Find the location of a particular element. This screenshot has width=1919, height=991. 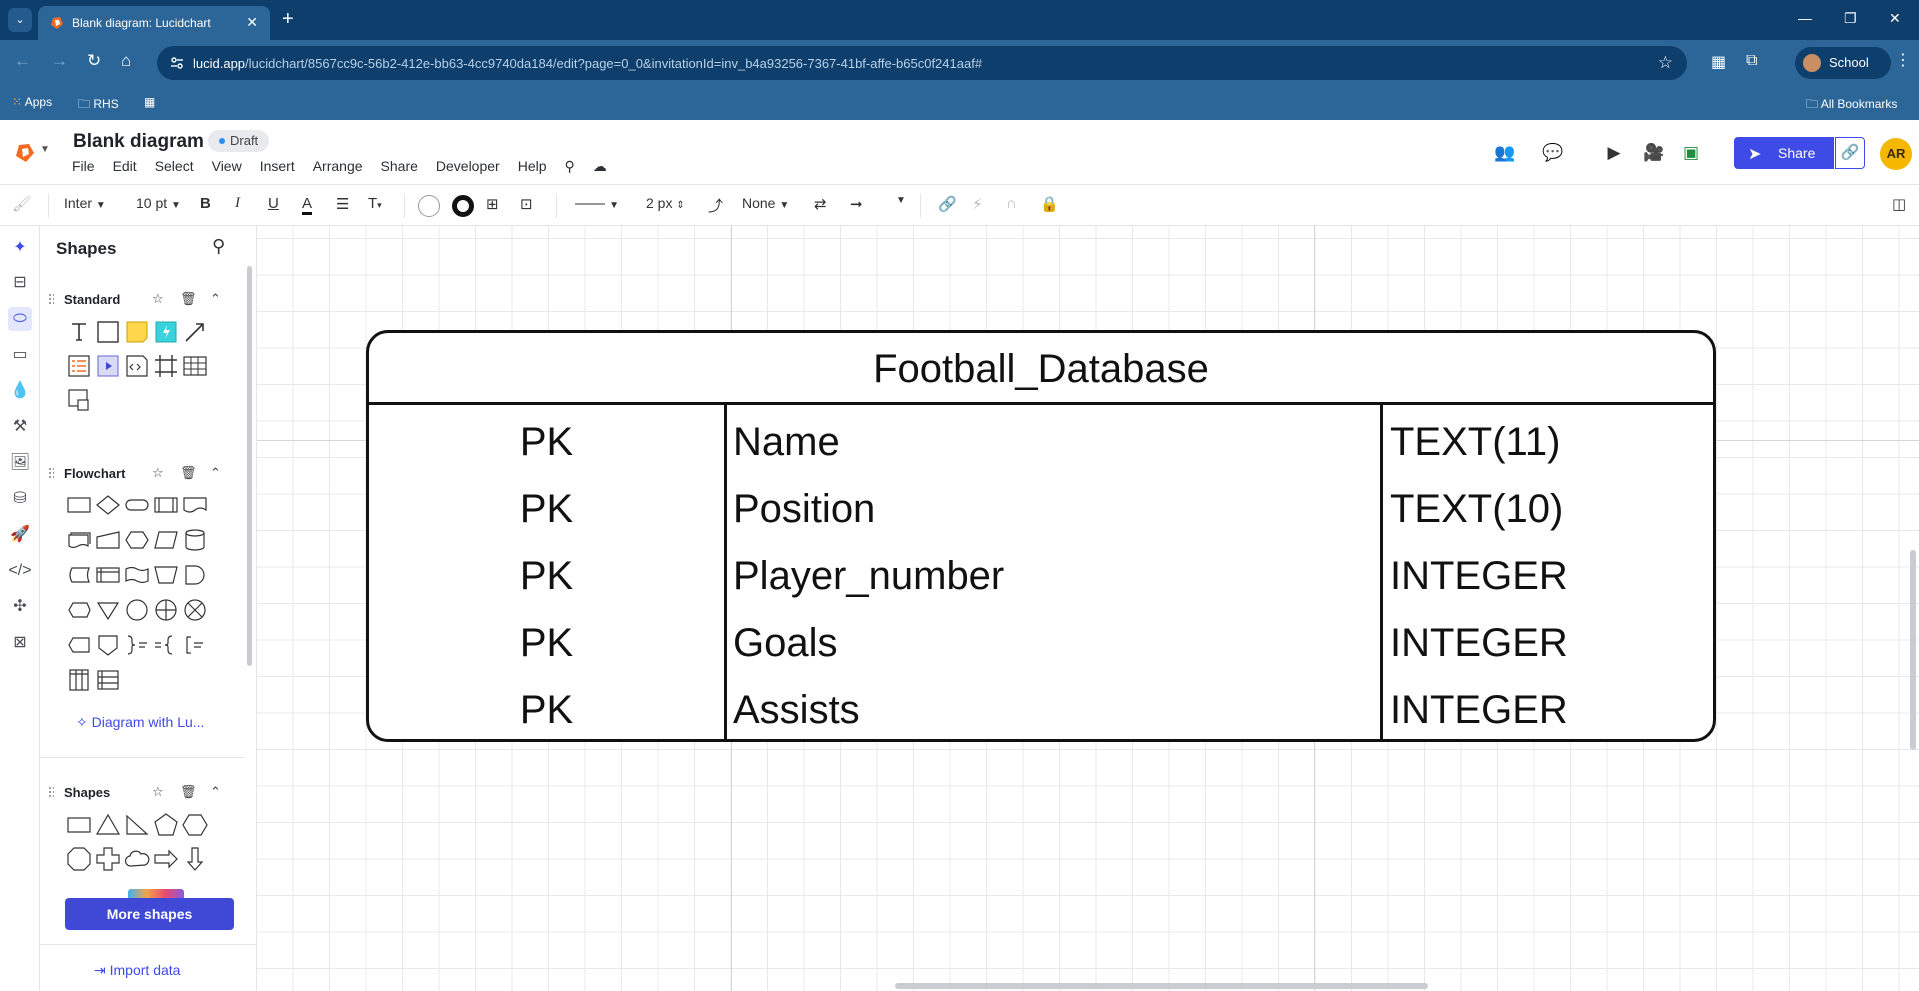

arrow-end-icon: ➞ is located at coordinates (856, 204).